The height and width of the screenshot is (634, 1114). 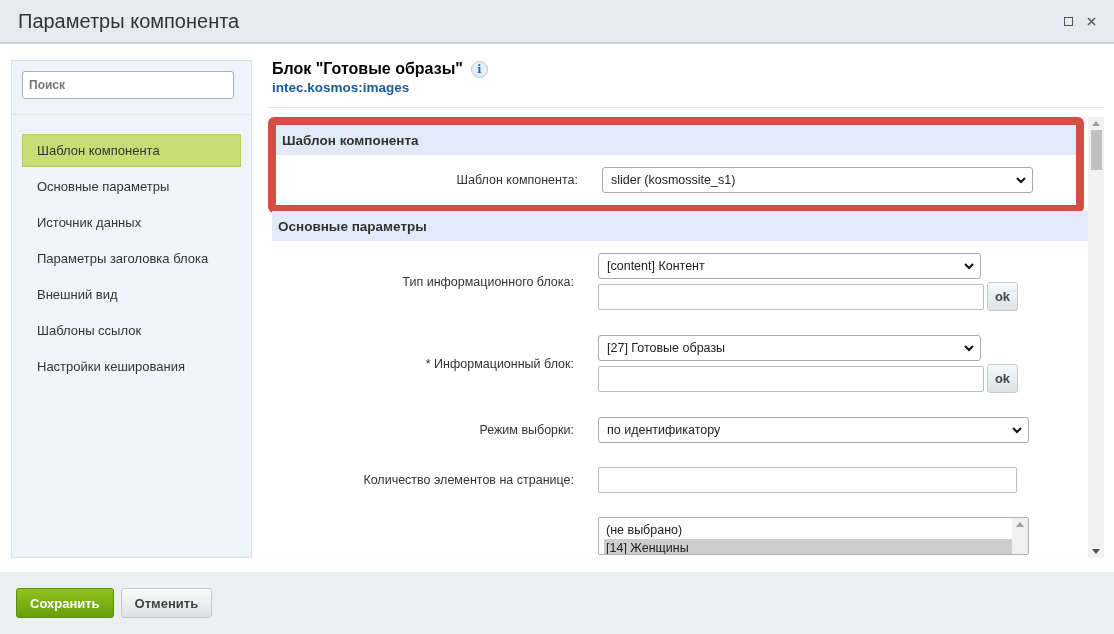 I want to click on section-header: Основные параметры, so click(x=680, y=226).